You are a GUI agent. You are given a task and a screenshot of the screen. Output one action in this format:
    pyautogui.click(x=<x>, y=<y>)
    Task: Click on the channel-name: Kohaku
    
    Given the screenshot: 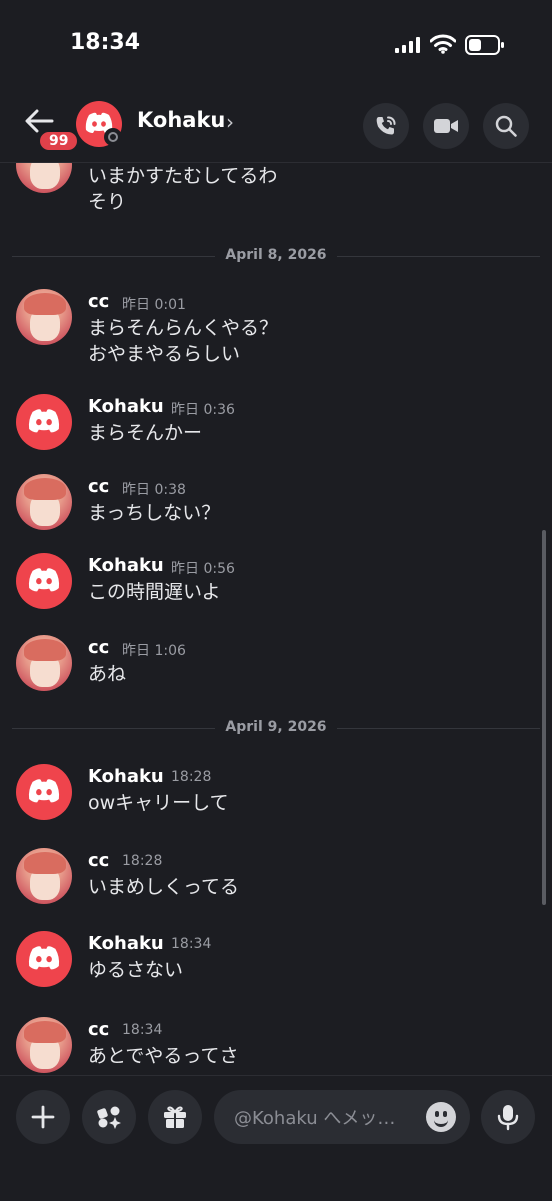 What is the action you would take?
    pyautogui.click(x=181, y=120)
    